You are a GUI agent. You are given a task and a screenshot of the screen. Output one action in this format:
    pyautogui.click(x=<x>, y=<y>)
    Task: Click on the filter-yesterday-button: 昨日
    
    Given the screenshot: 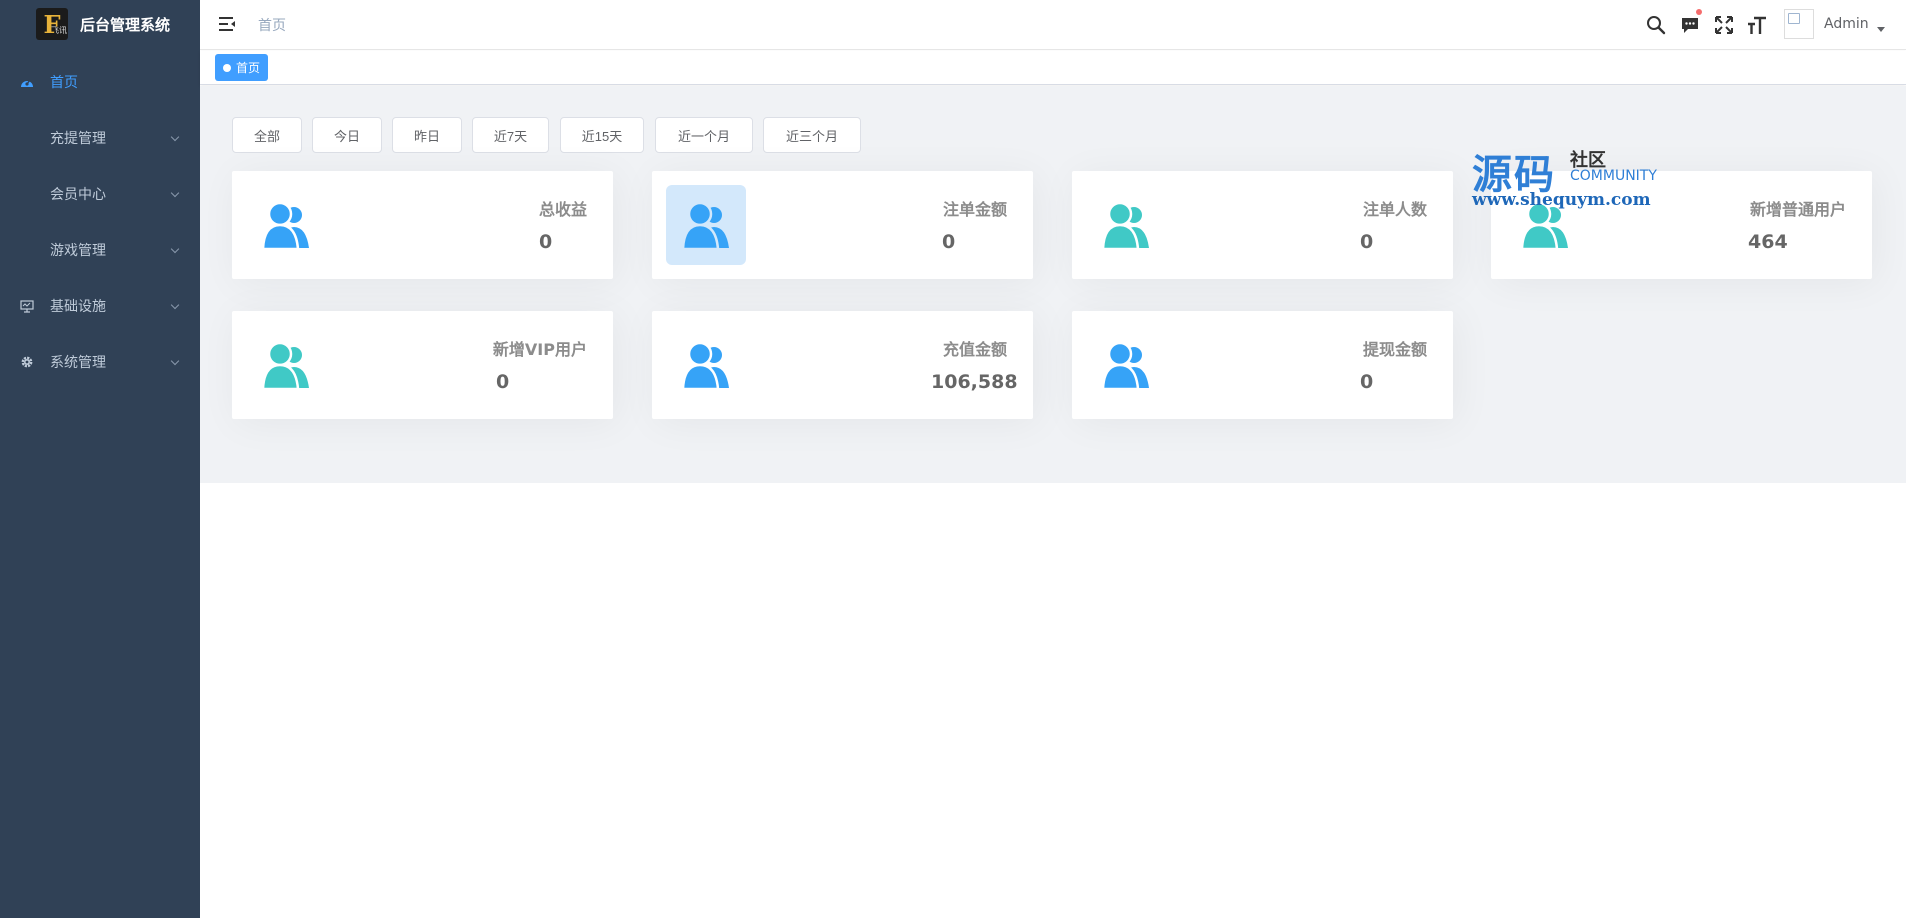 What is the action you would take?
    pyautogui.click(x=427, y=135)
    